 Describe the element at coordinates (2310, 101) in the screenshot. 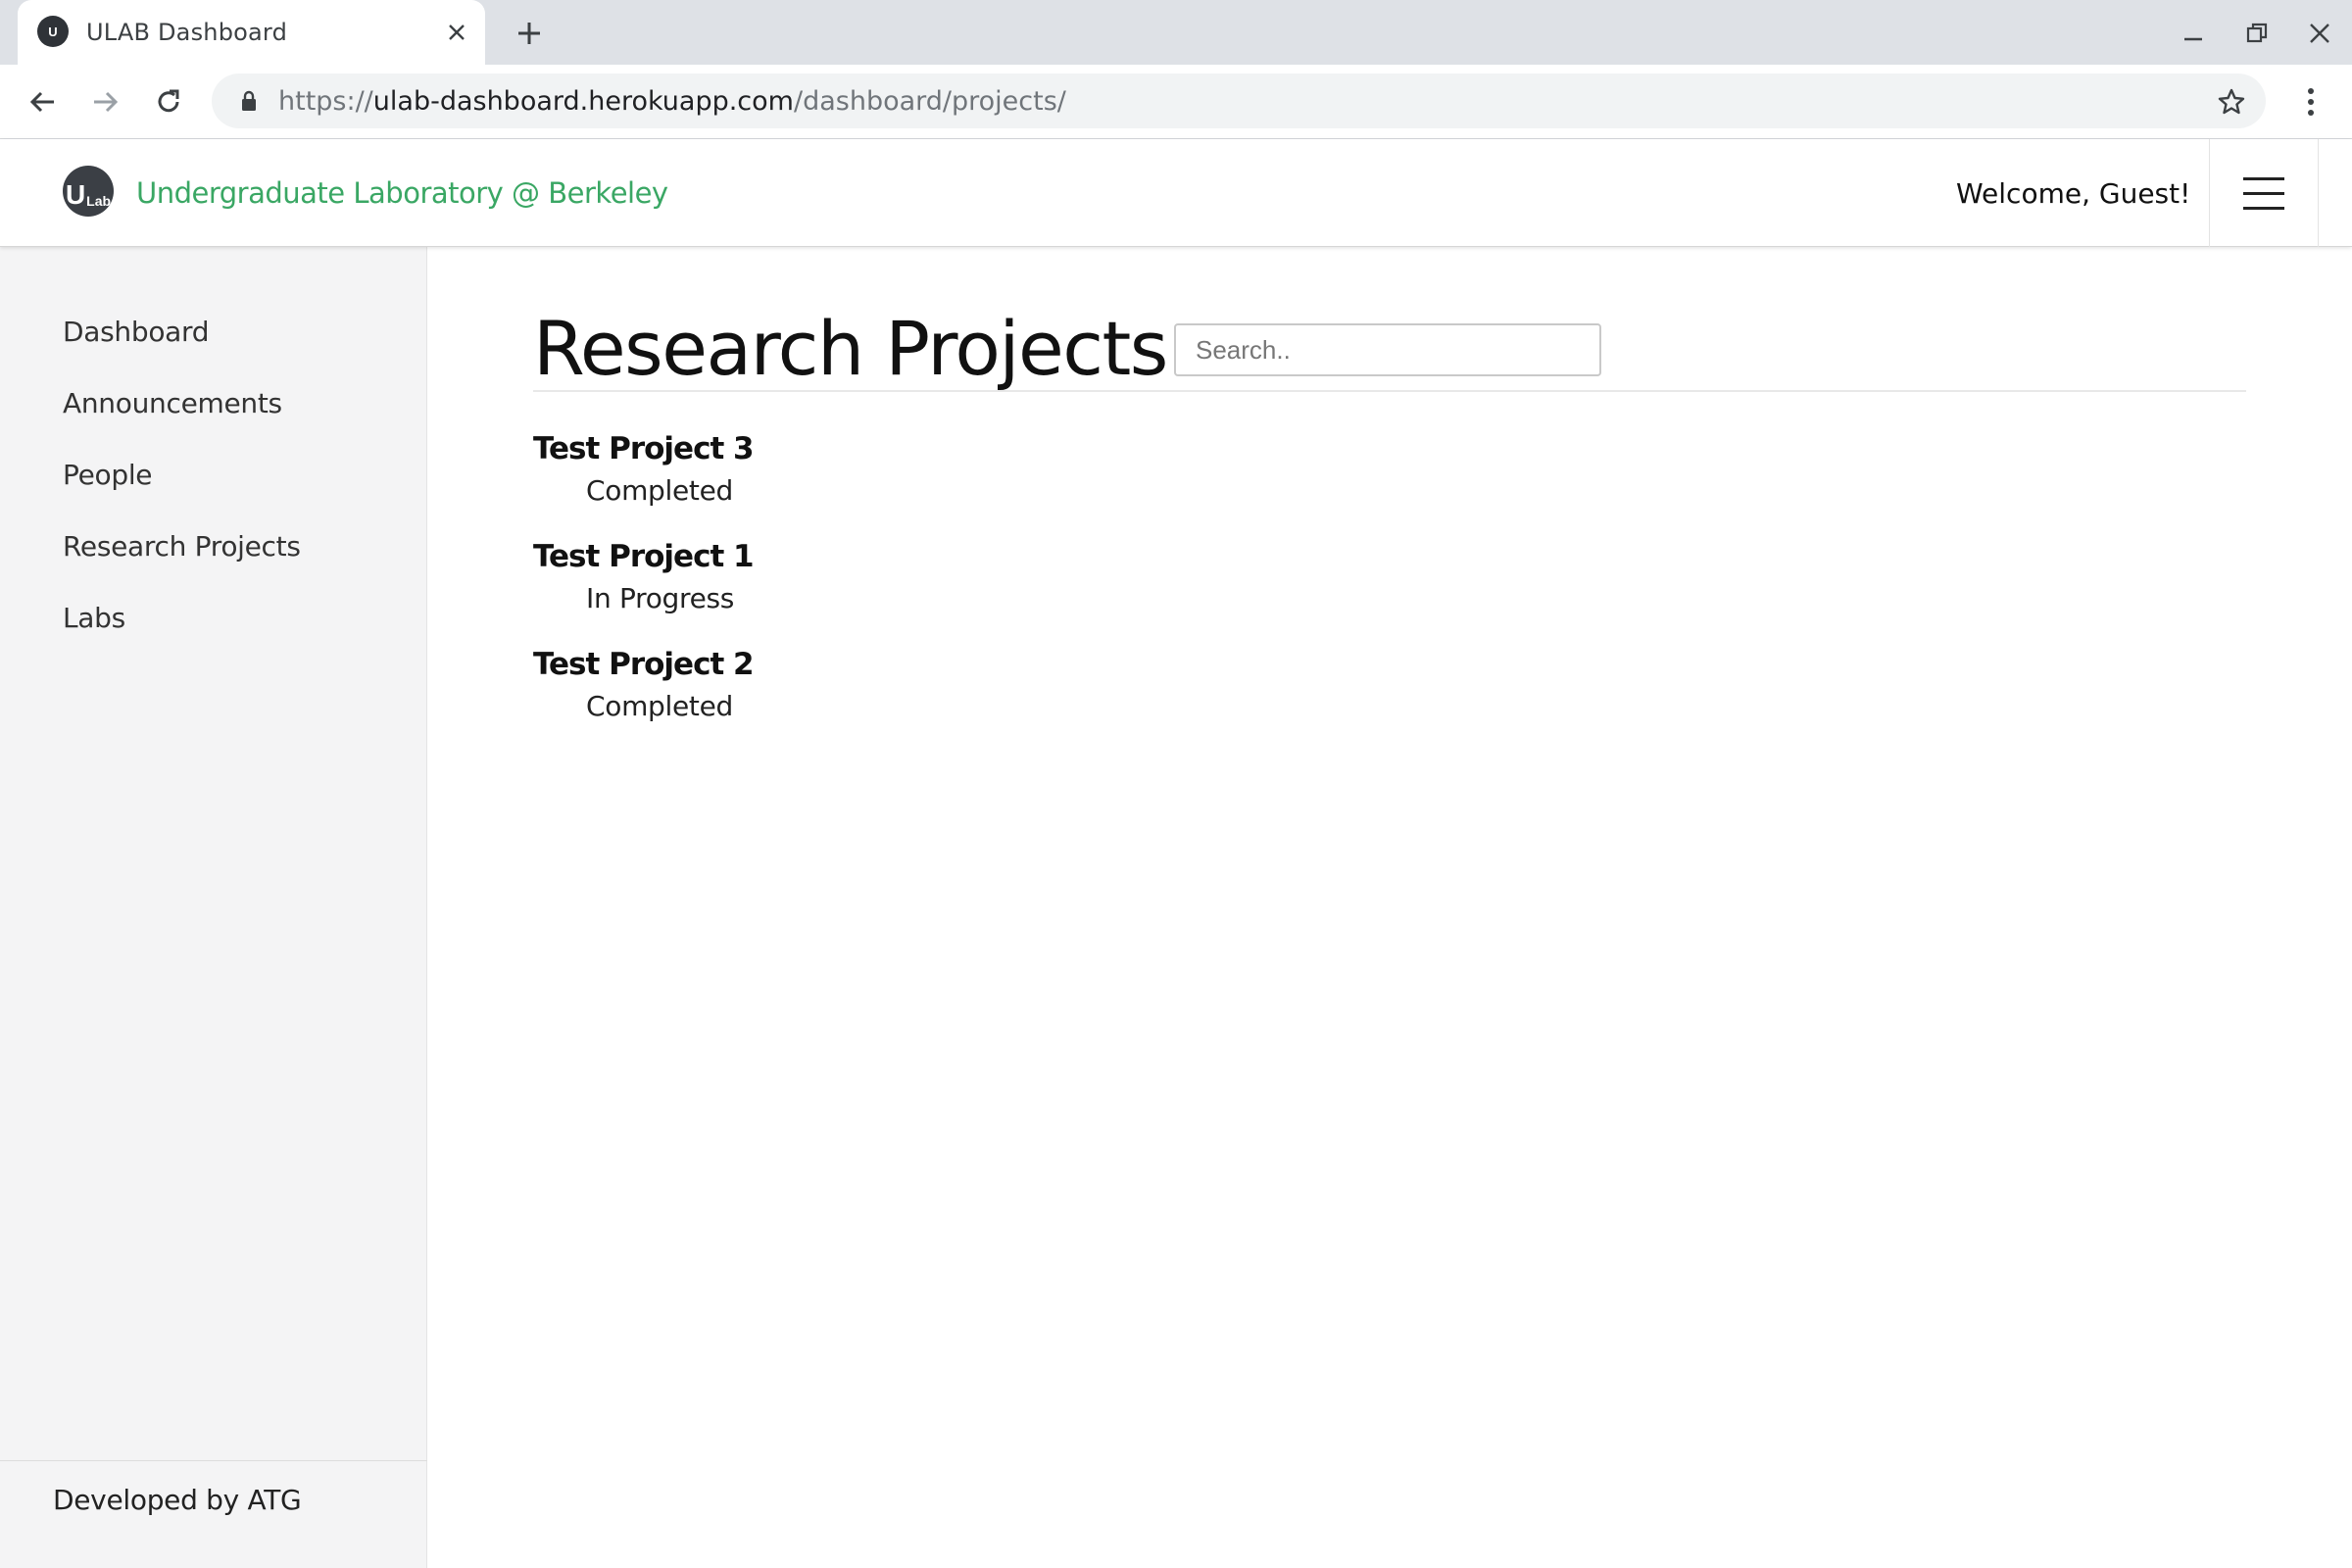

I see `kebab-menu-icon` at that location.